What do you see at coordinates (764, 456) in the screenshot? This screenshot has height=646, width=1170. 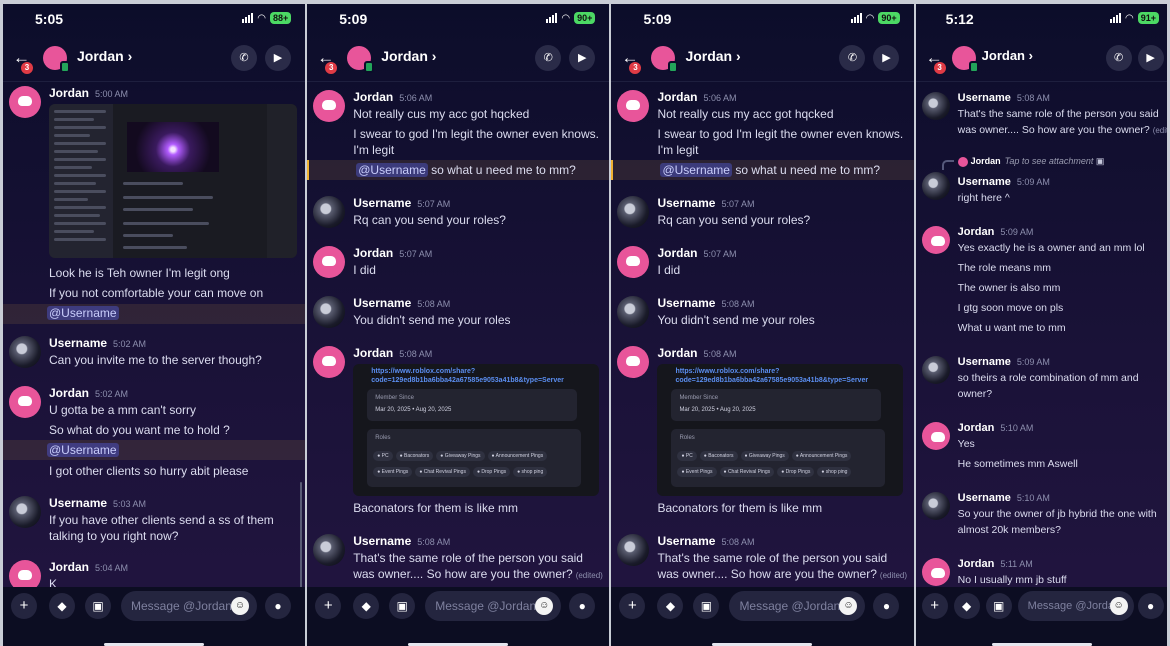 I see `role-pill: ● Giveaway Pings` at bounding box center [764, 456].